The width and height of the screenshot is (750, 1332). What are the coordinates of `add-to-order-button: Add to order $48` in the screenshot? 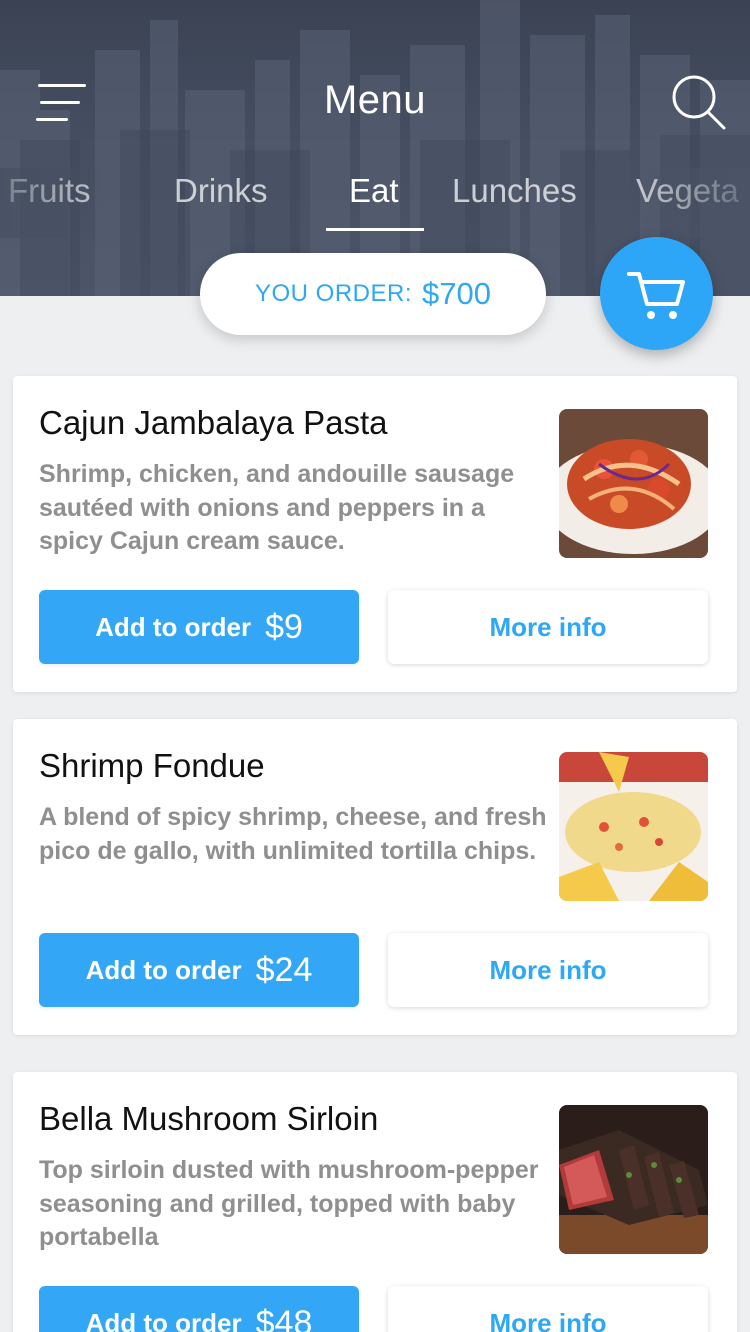 It's located at (199, 1309).